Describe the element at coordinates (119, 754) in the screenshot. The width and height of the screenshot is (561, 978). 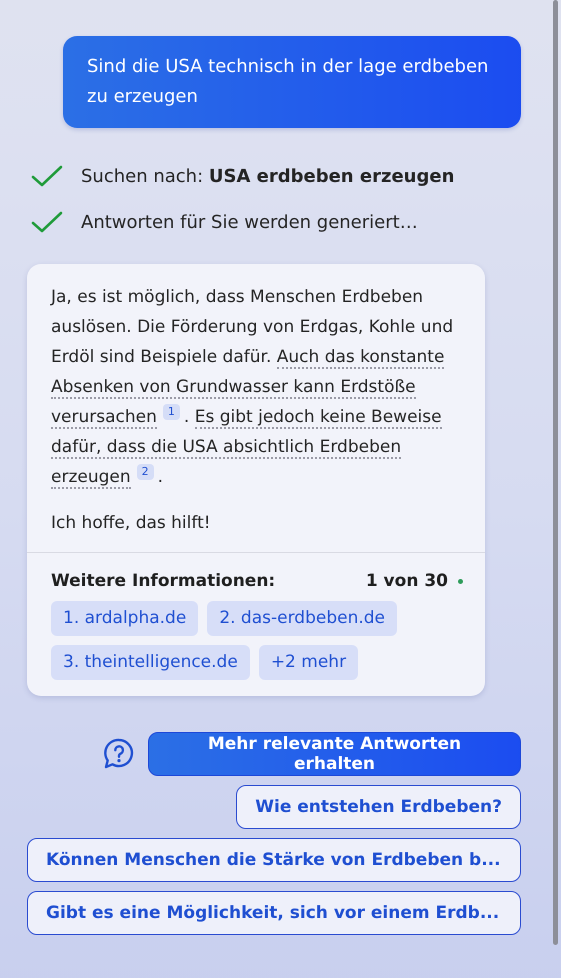
I see `help-icon` at that location.